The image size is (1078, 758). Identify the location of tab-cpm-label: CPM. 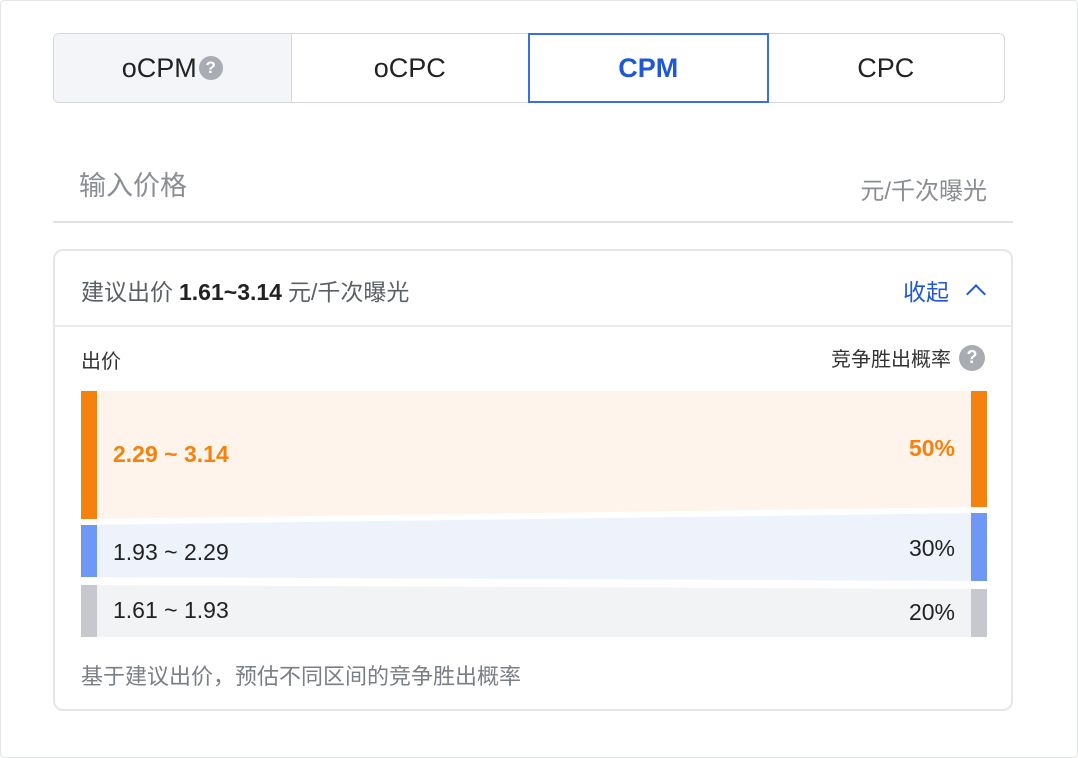
(648, 67).